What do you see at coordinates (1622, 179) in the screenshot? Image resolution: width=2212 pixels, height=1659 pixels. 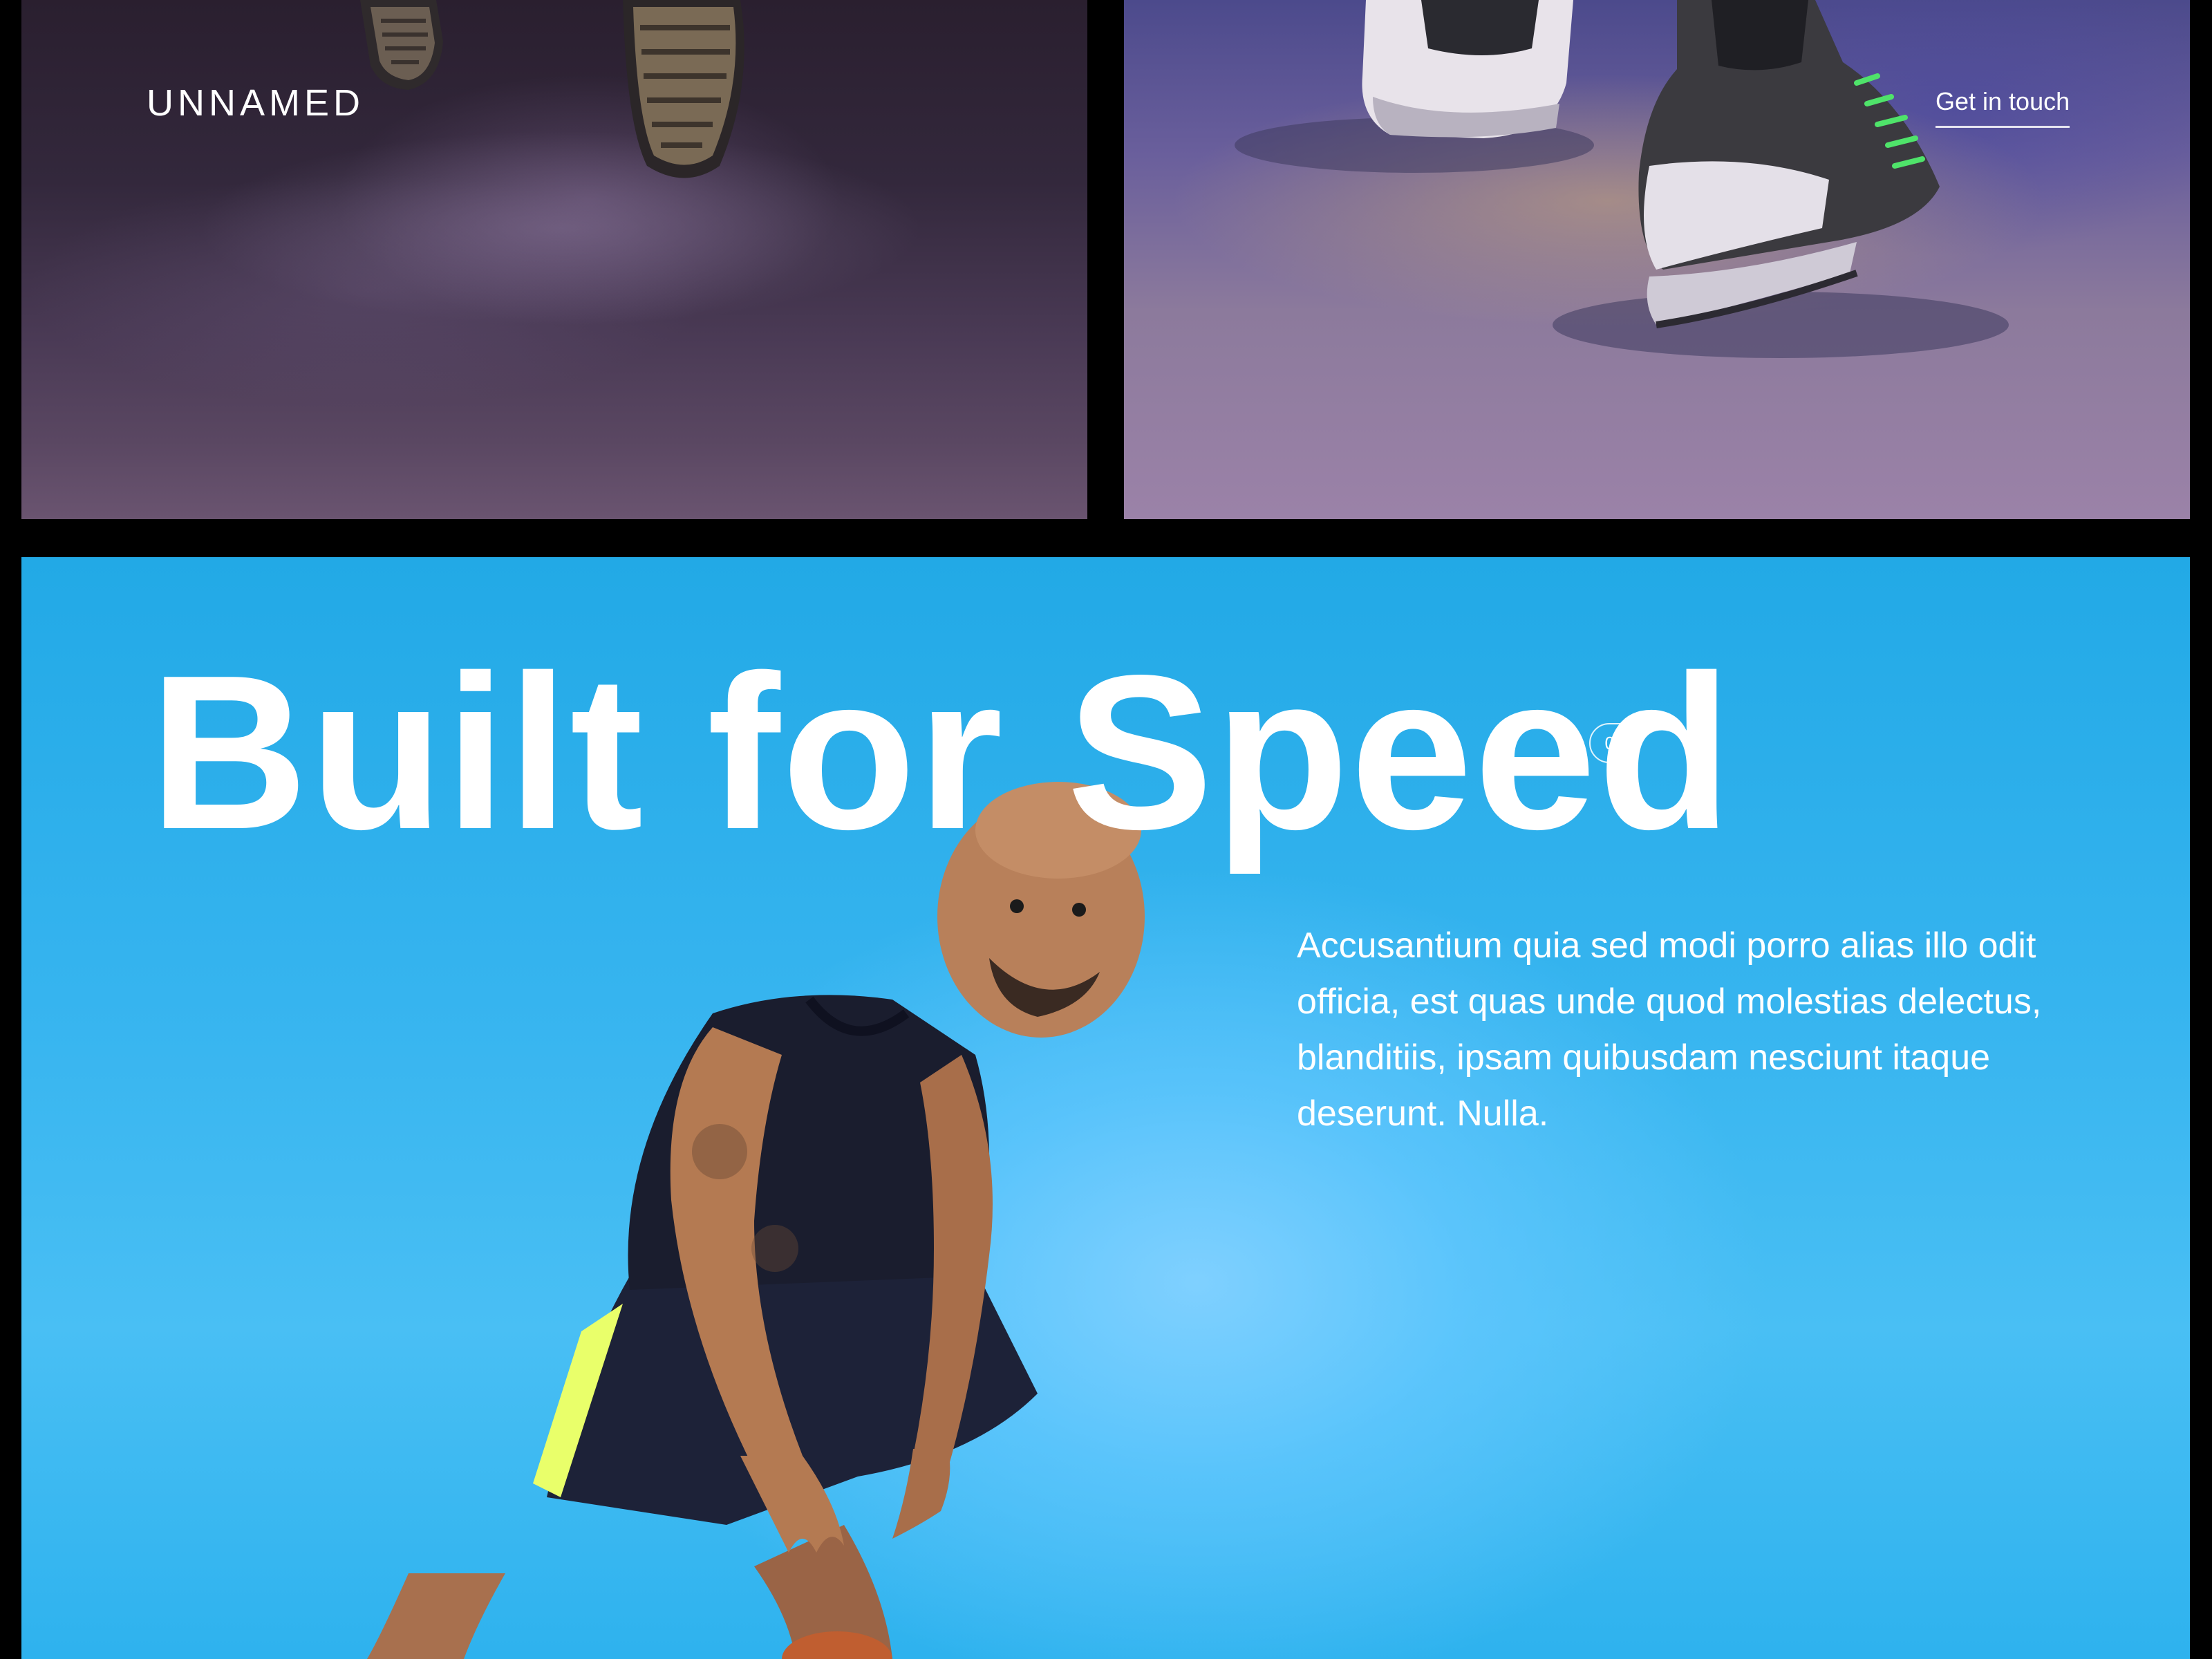 I see `sneakers-illustration` at bounding box center [1622, 179].